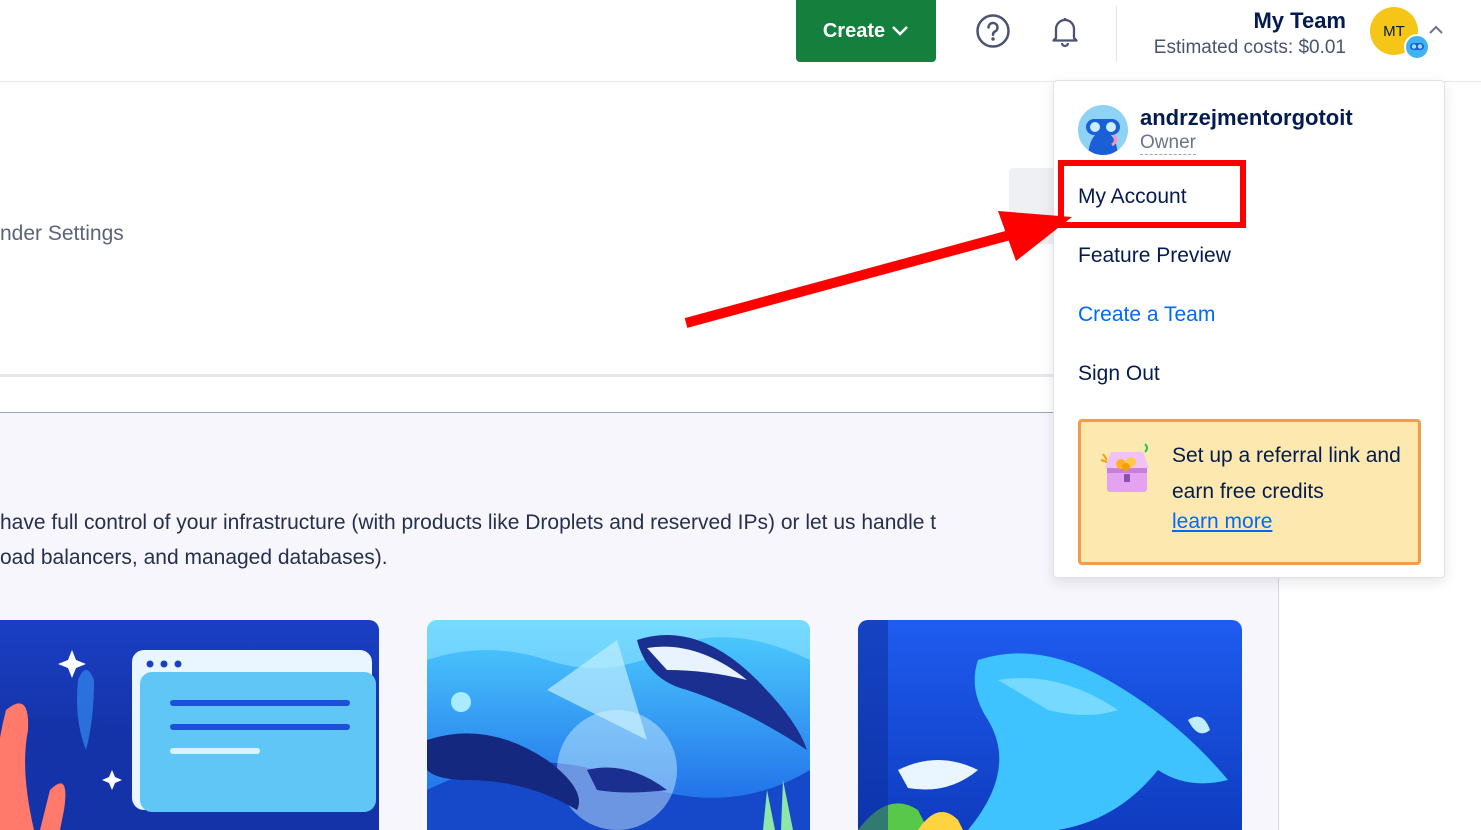  I want to click on annotation-highlight-box, so click(1152, 194).